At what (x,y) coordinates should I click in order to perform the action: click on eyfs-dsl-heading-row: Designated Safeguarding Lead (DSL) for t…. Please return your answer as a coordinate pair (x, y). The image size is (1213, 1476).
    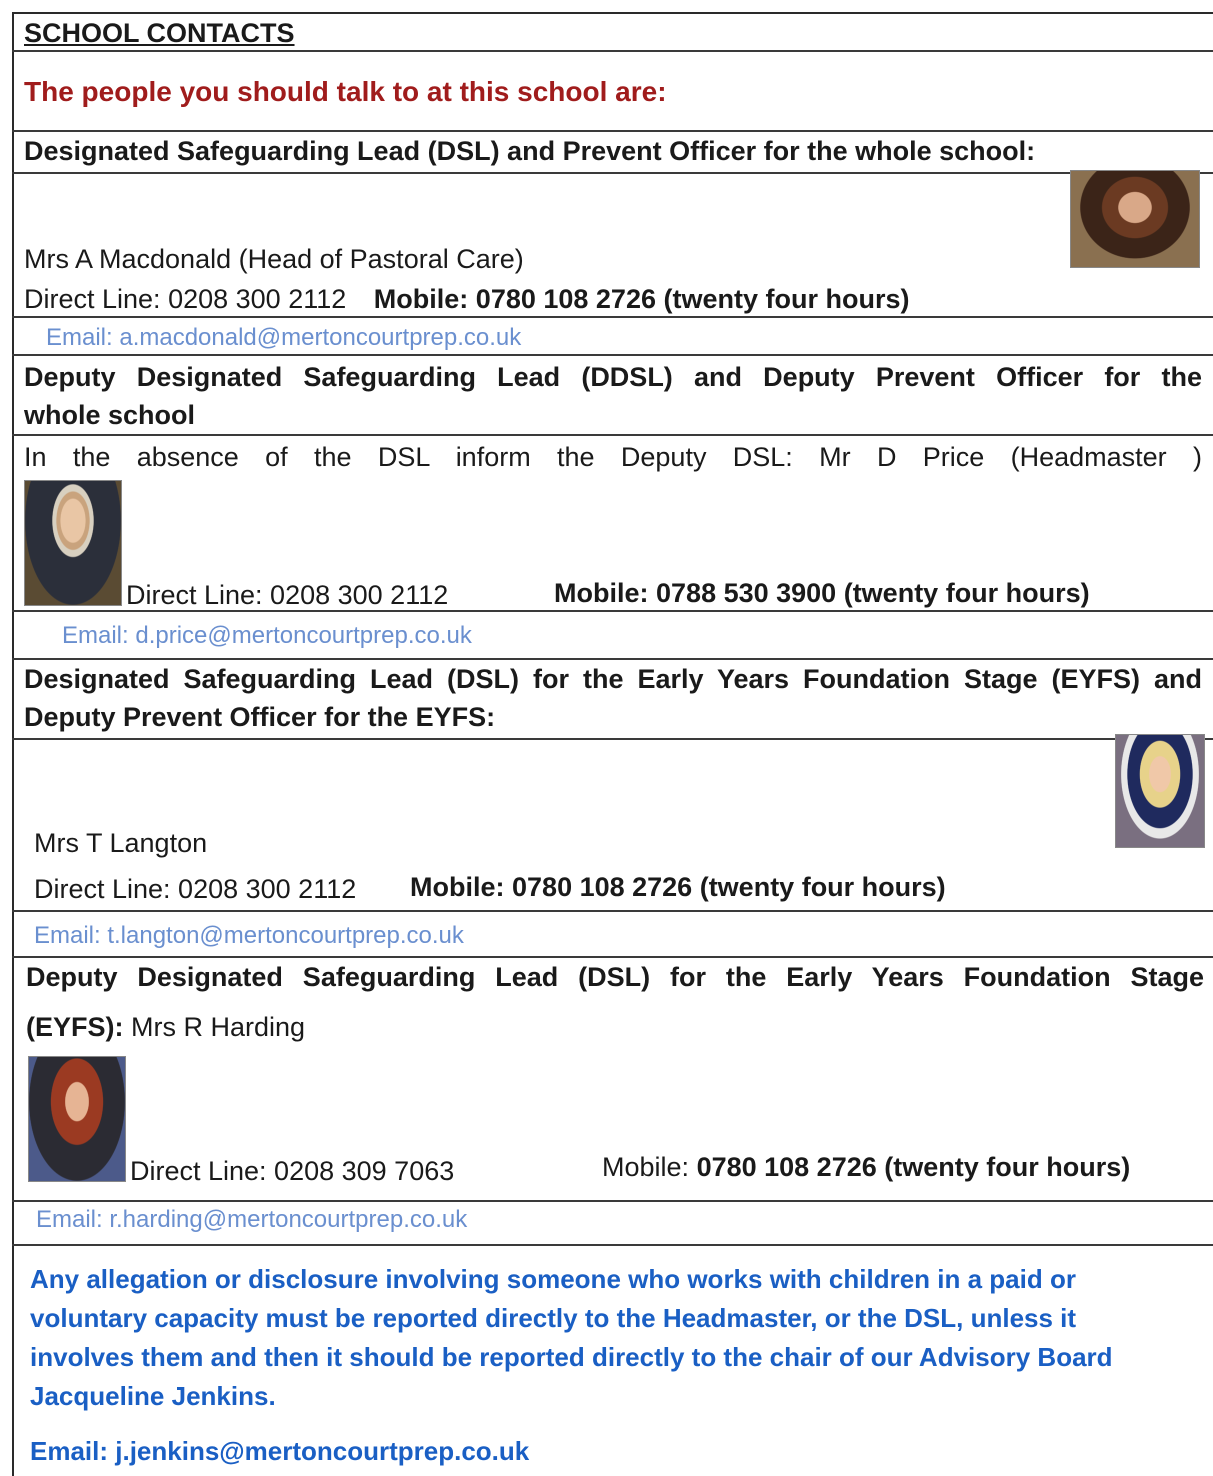
    Looking at the image, I should click on (612, 700).